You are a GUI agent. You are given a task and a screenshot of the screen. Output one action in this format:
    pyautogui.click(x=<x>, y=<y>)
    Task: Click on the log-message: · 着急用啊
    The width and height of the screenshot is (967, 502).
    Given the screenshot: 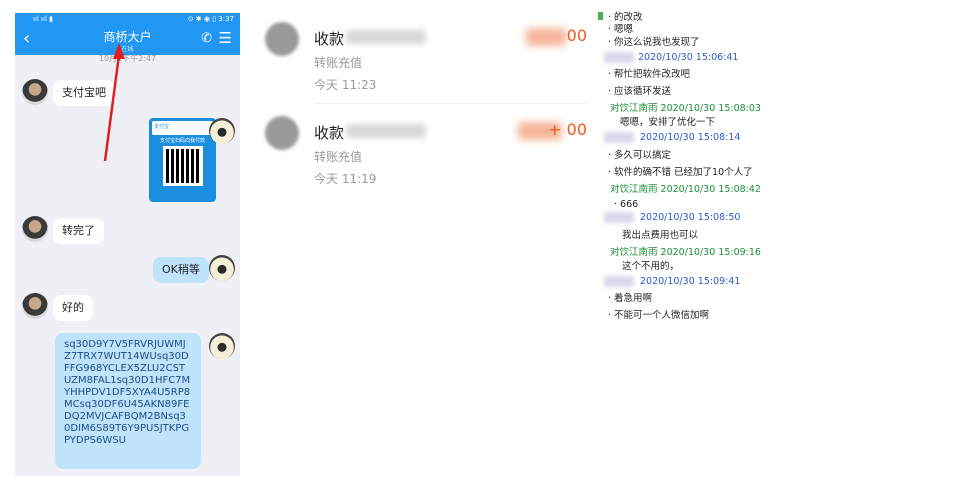 What is the action you would take?
    pyautogui.click(x=630, y=298)
    